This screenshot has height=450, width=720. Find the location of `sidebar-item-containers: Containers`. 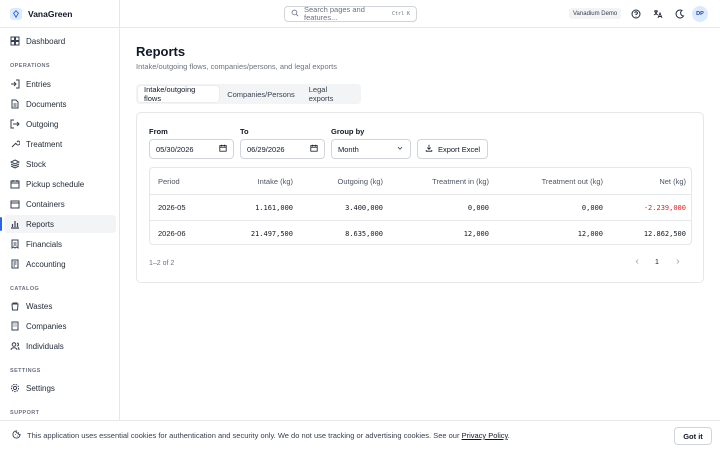

sidebar-item-containers: Containers is located at coordinates (60, 204).